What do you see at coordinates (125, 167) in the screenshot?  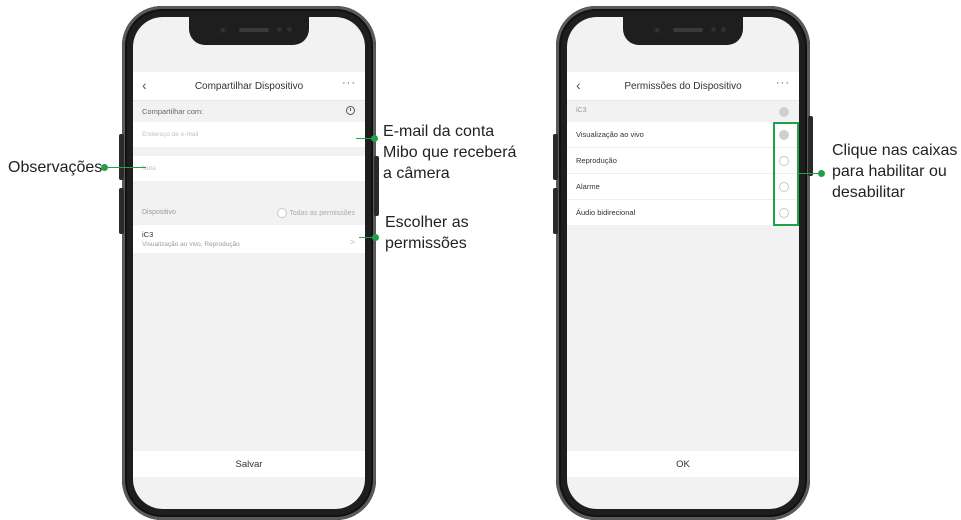 I see `callout-line` at bounding box center [125, 167].